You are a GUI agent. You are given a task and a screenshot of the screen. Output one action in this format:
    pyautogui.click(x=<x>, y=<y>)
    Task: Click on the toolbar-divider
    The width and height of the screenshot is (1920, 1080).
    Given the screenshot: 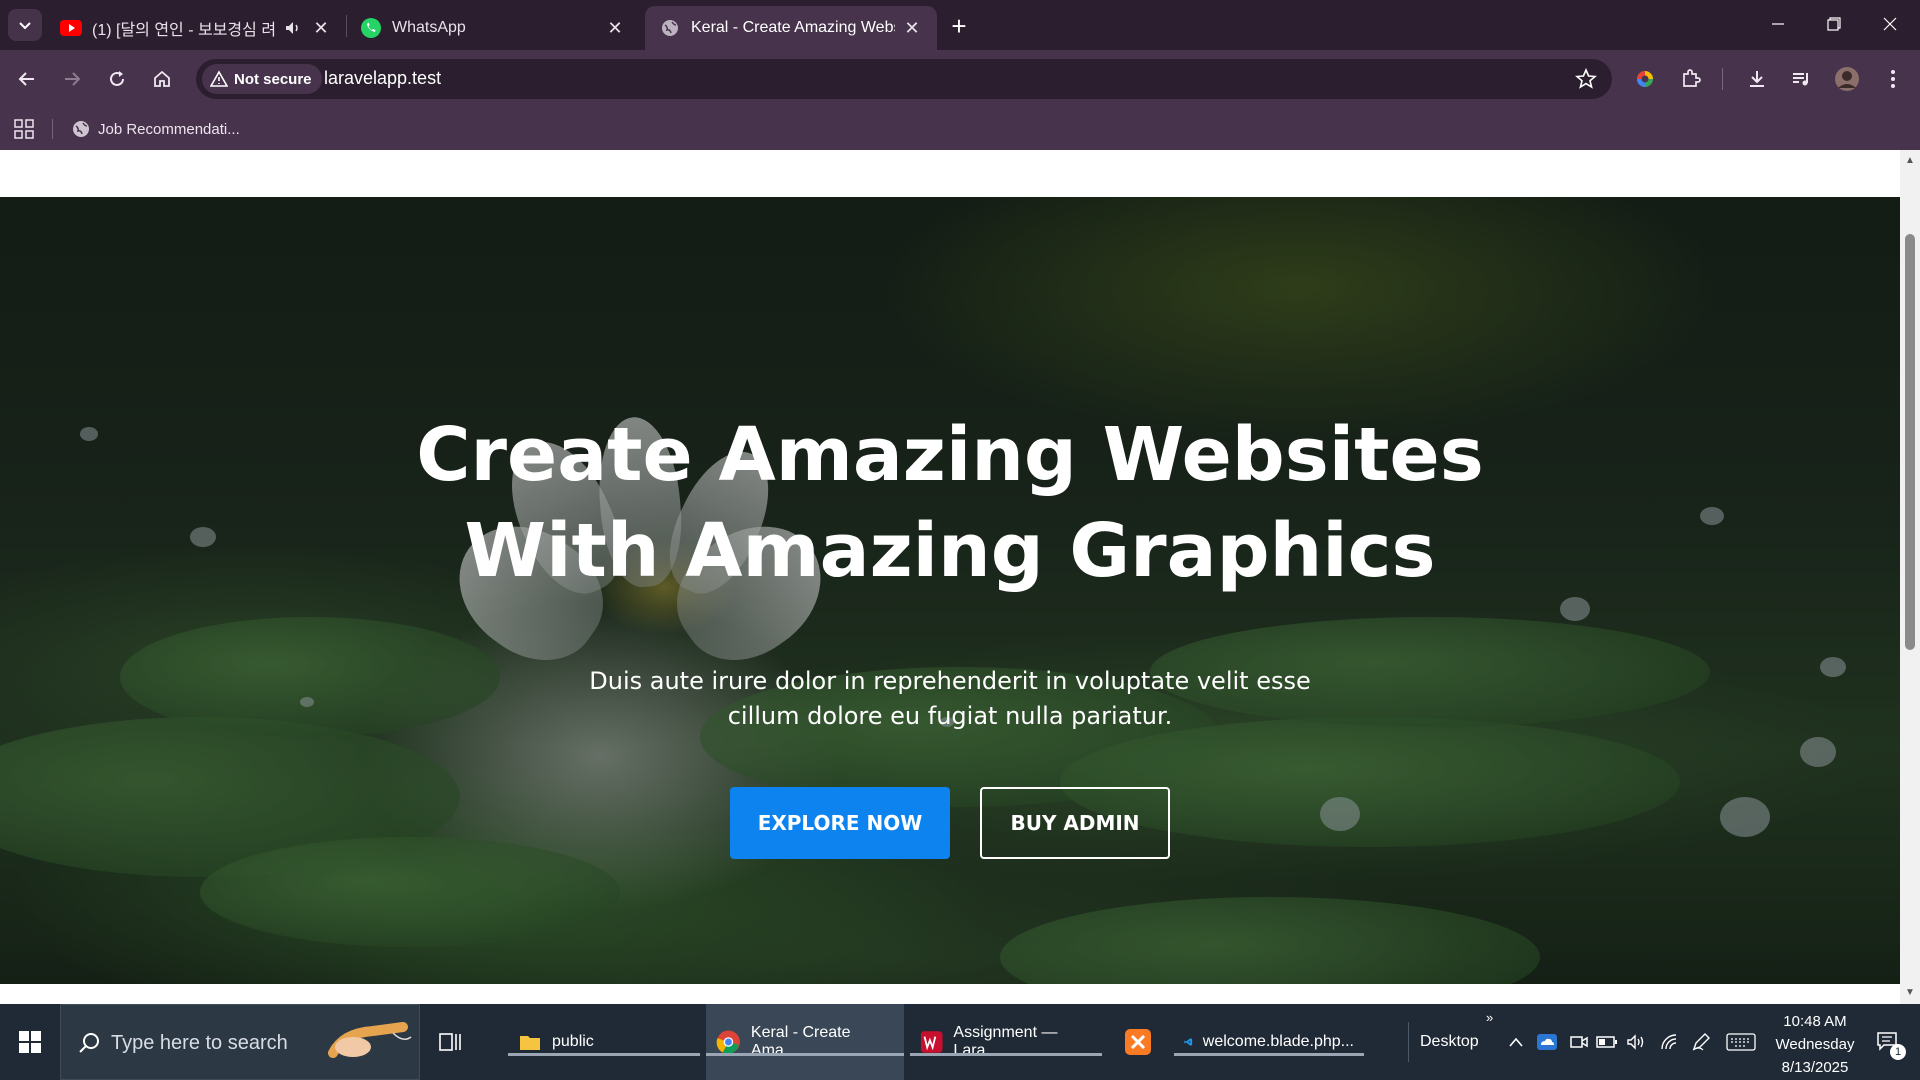 What is the action you would take?
    pyautogui.click(x=1722, y=79)
    